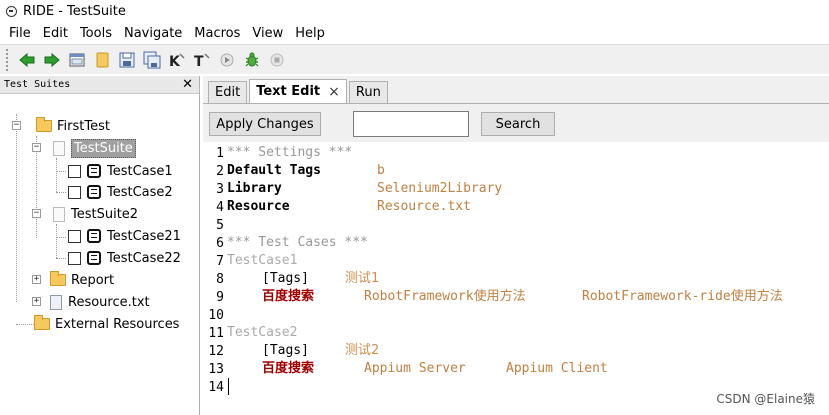 This screenshot has width=829, height=415. Describe the element at coordinates (516, 189) in the screenshot. I see `editor-line: 3 Library Selenium2Library` at that location.